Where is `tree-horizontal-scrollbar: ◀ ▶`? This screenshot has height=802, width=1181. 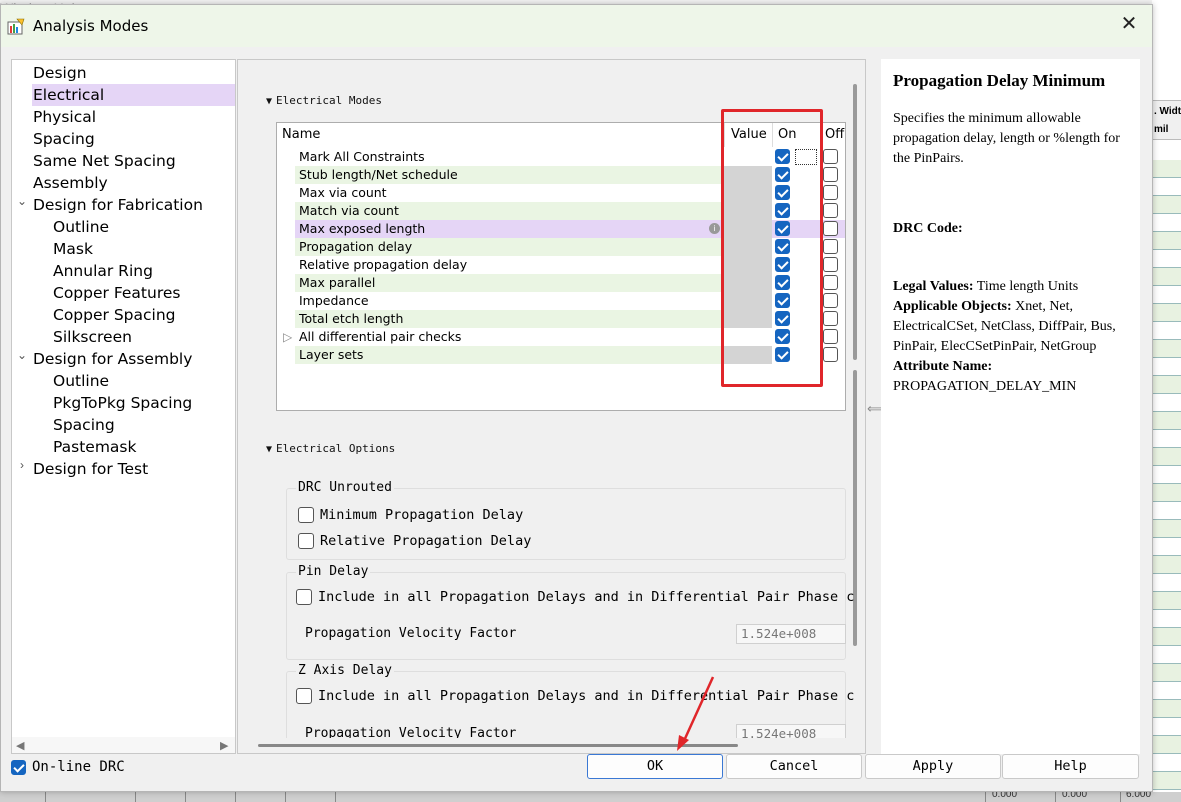
tree-horizontal-scrollbar: ◀ ▶ is located at coordinates (123, 745).